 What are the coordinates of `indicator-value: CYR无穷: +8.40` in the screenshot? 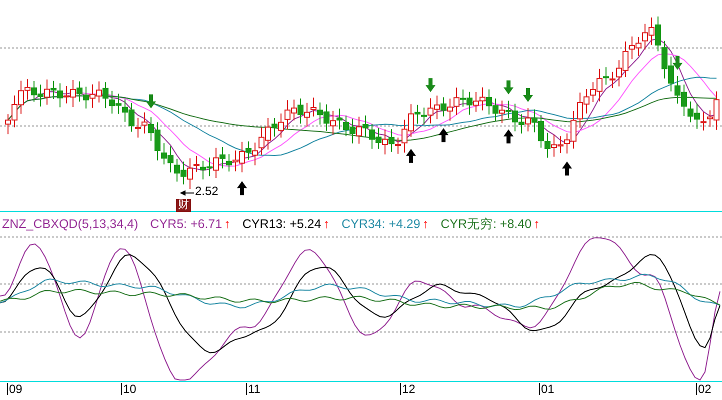 It's located at (486, 224).